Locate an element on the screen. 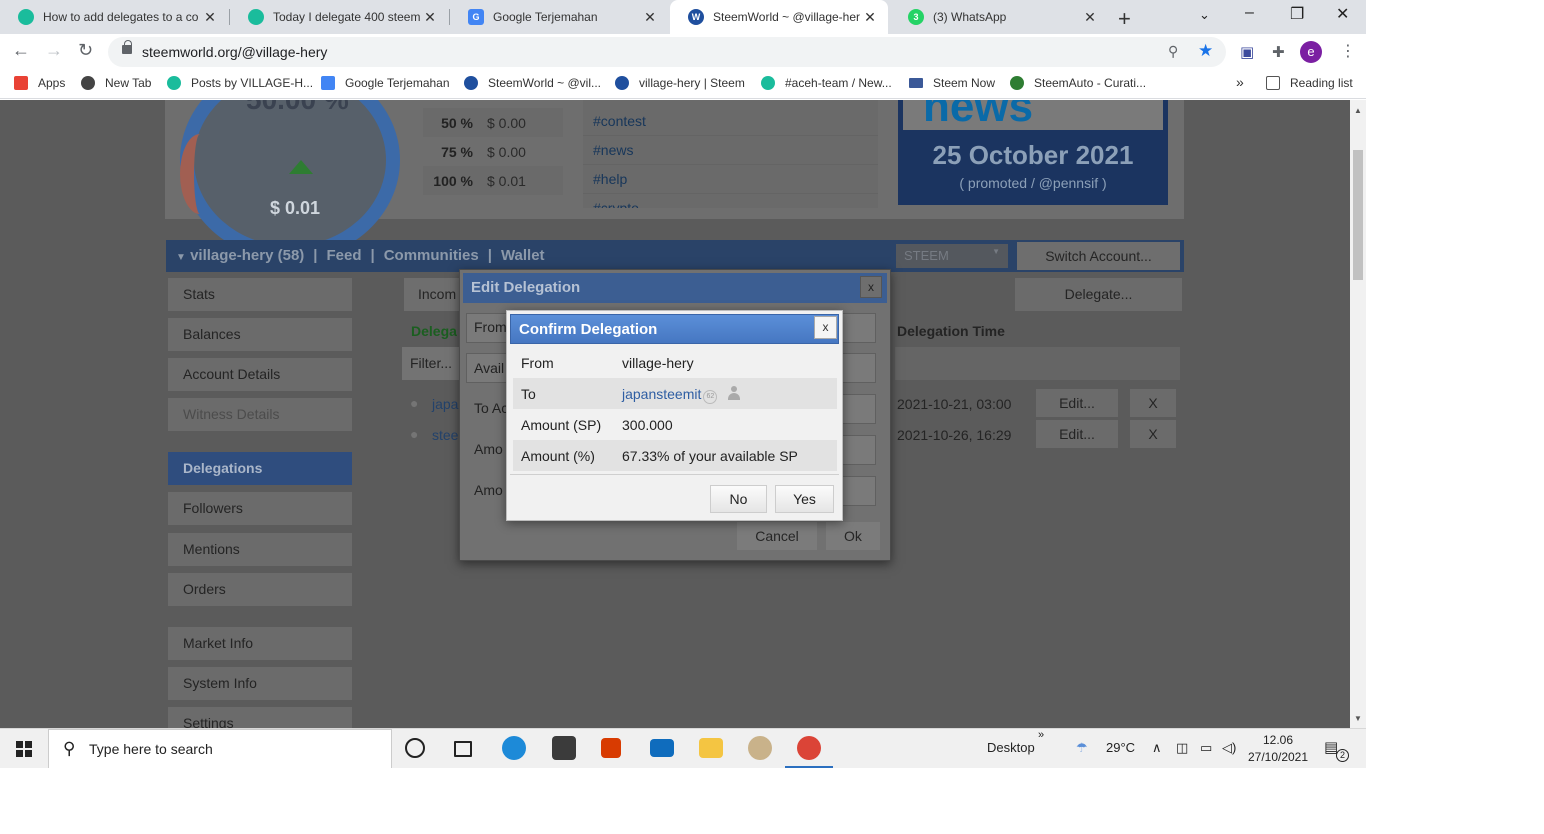  browser-tab-active: W SteemWorld ~ @village-hery ✕ is located at coordinates (779, 17).